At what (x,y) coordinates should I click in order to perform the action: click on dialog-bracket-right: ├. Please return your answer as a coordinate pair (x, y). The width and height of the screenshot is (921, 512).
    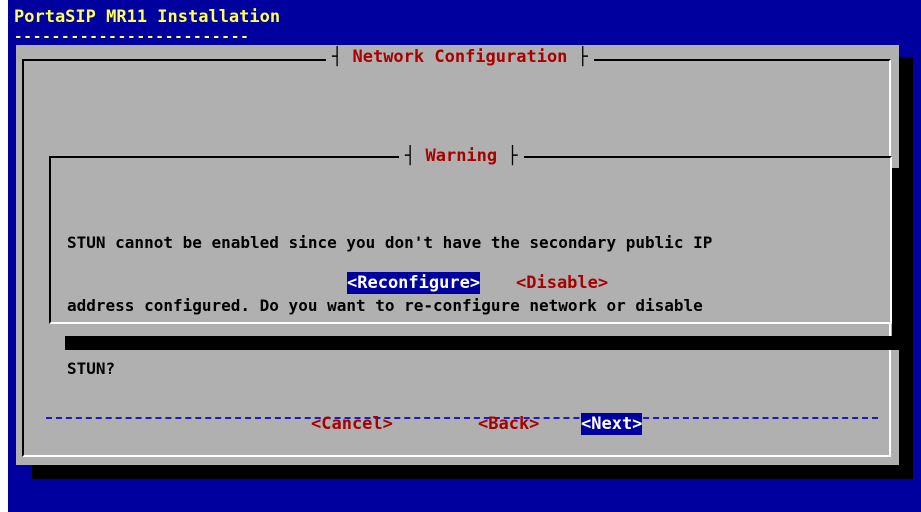
    Looking at the image, I should click on (507, 156).